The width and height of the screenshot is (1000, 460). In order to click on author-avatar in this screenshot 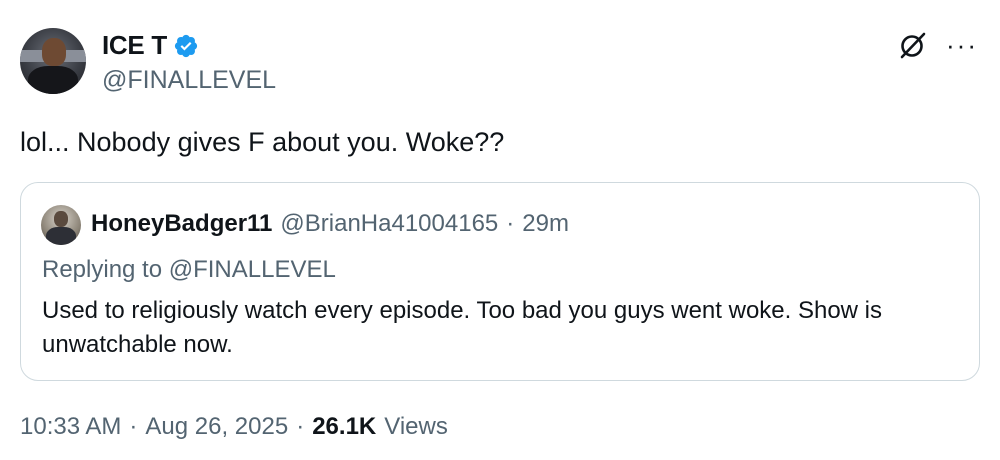, I will do `click(53, 61)`.